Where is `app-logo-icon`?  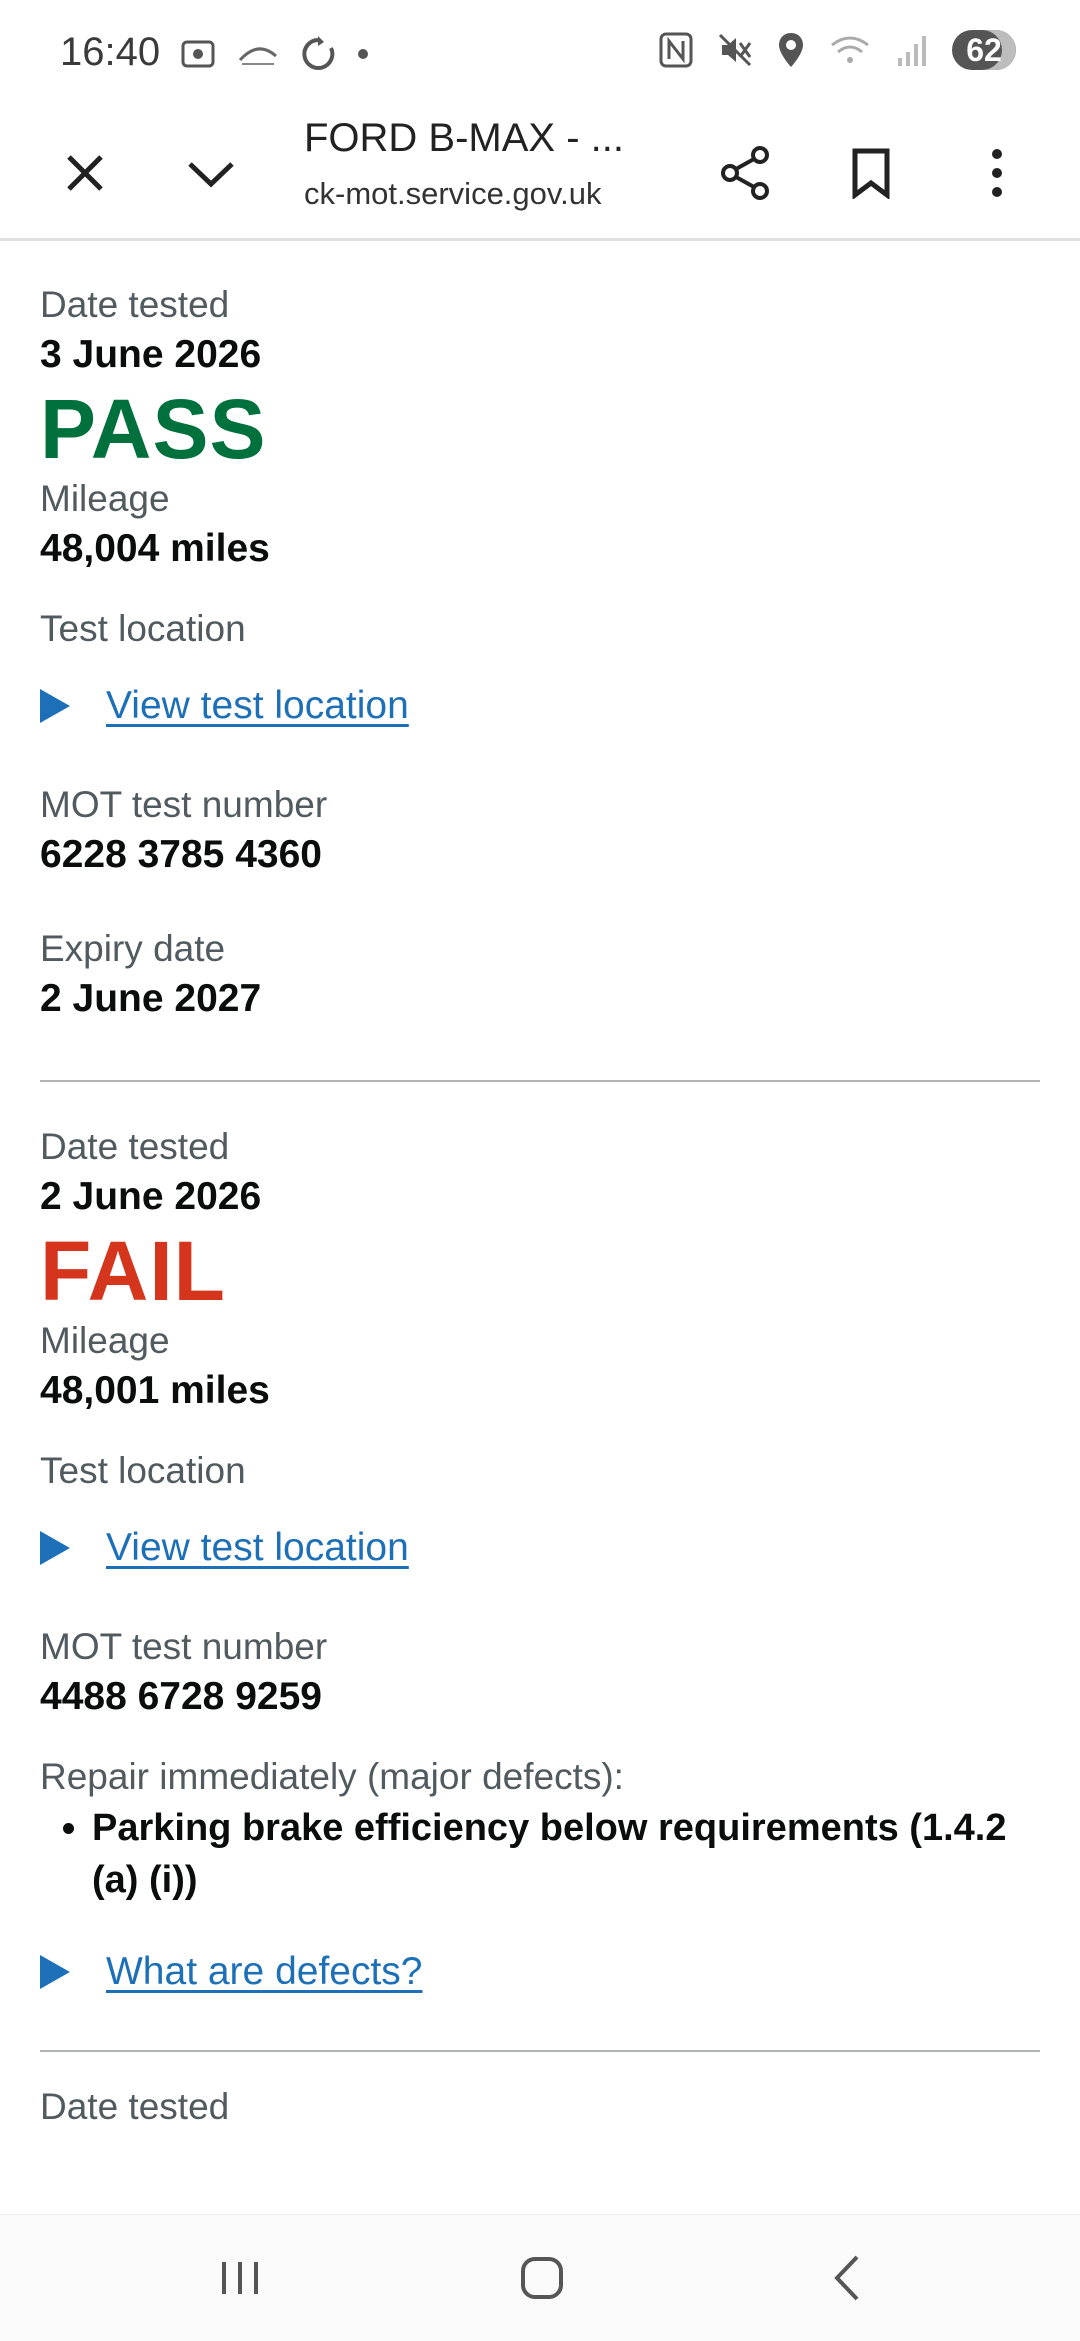 app-logo-icon is located at coordinates (257, 56).